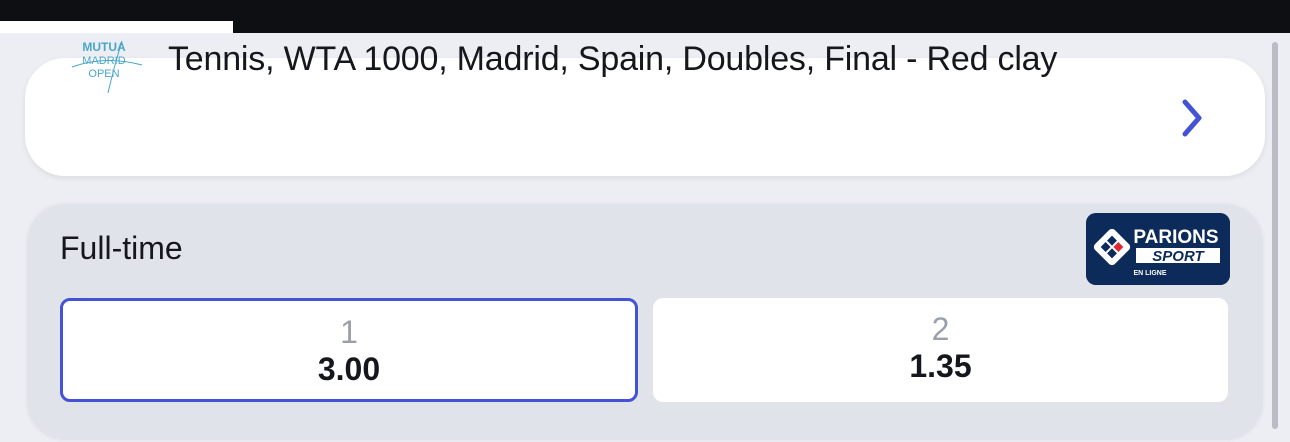  Describe the element at coordinates (1149, 273) in the screenshot. I see `brand-text-line3: EN LIGNE` at that location.